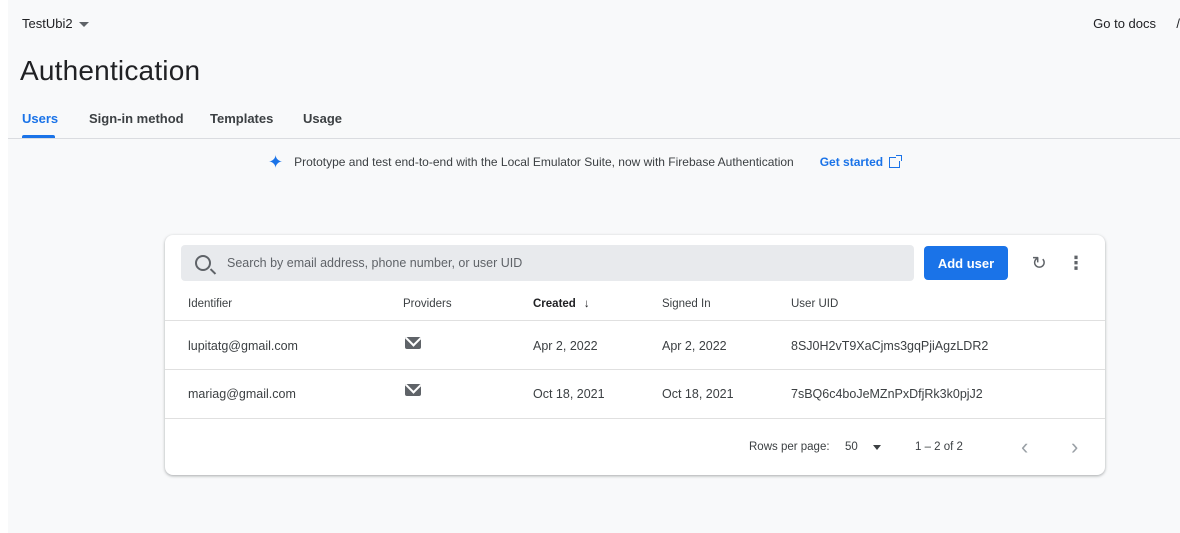 This screenshot has height=533, width=1180. I want to click on column-header-created: Created ↓, so click(561, 304).